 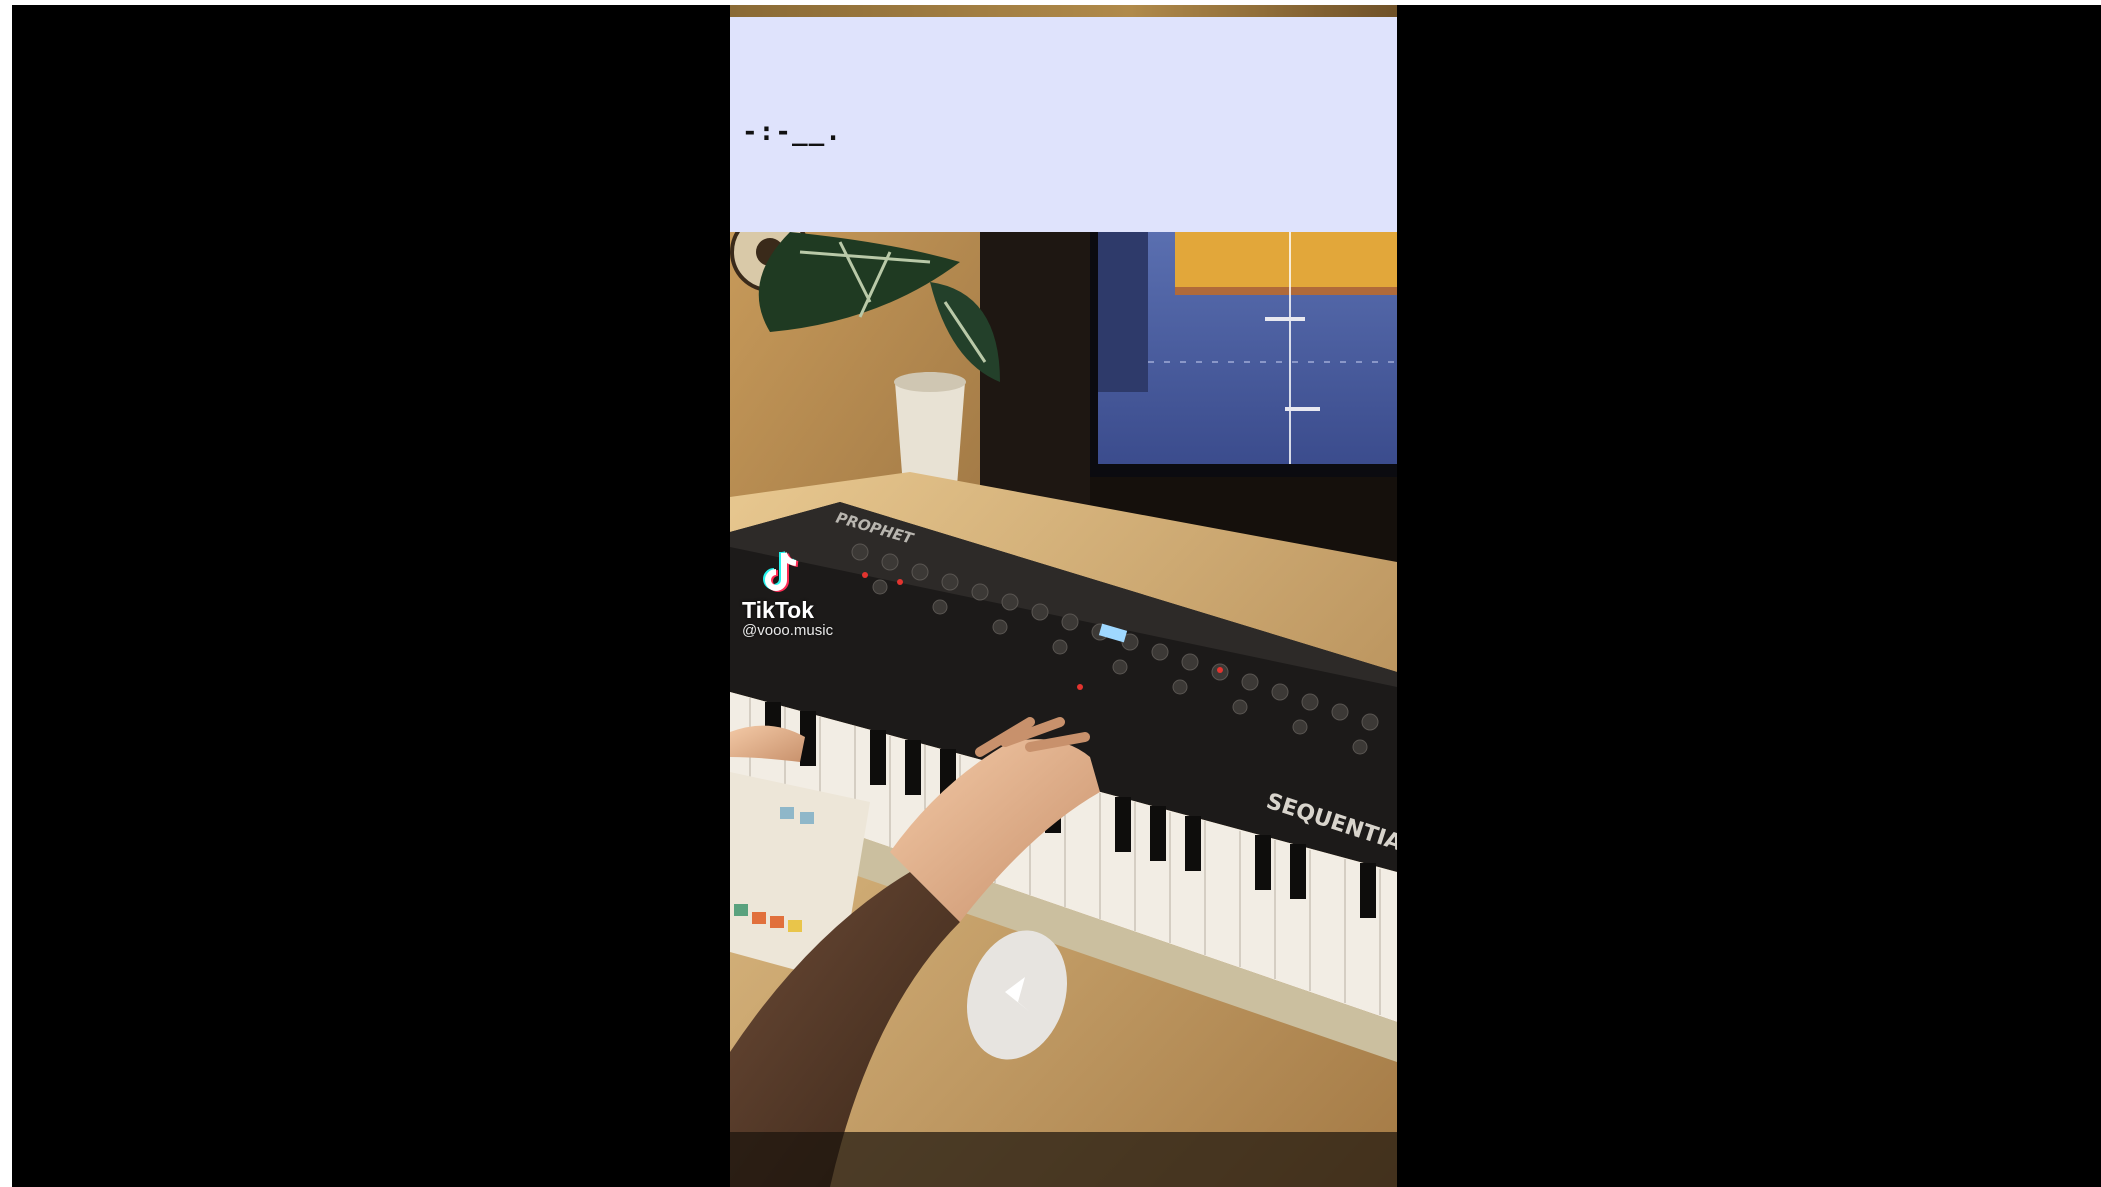 What do you see at coordinates (792, 132) in the screenshot?
I see `caption-text: -:-__.` at bounding box center [792, 132].